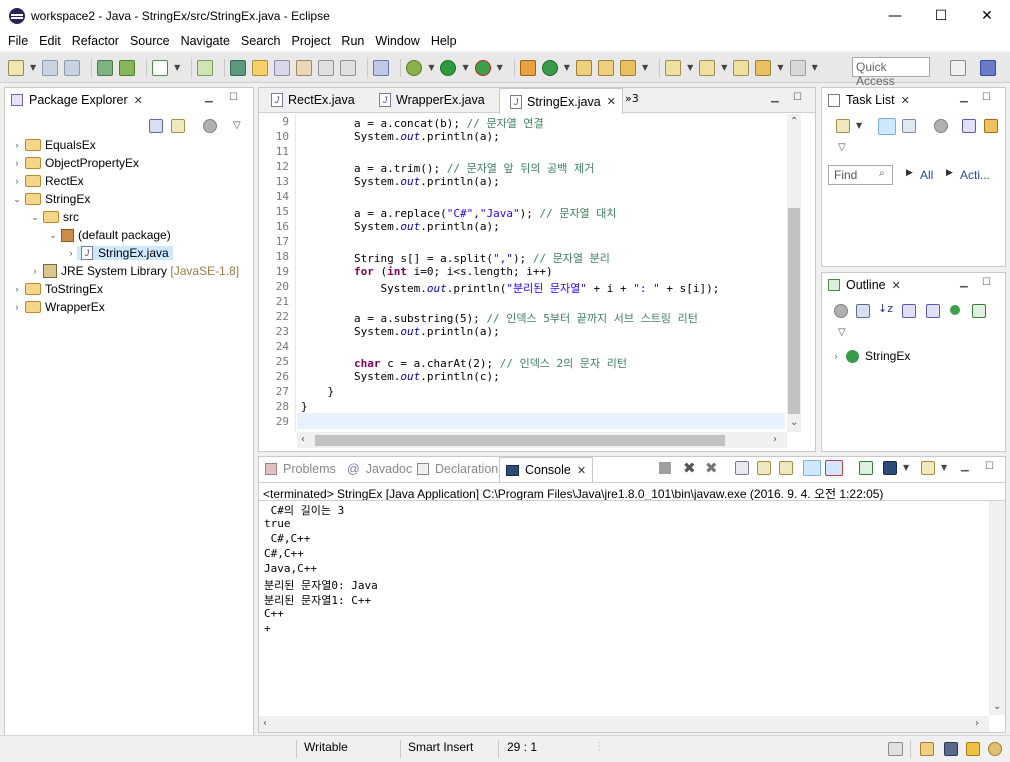 The width and height of the screenshot is (1010, 762). I want to click on console-horizontal-scrollbar: ‹ ›, so click(624, 724).